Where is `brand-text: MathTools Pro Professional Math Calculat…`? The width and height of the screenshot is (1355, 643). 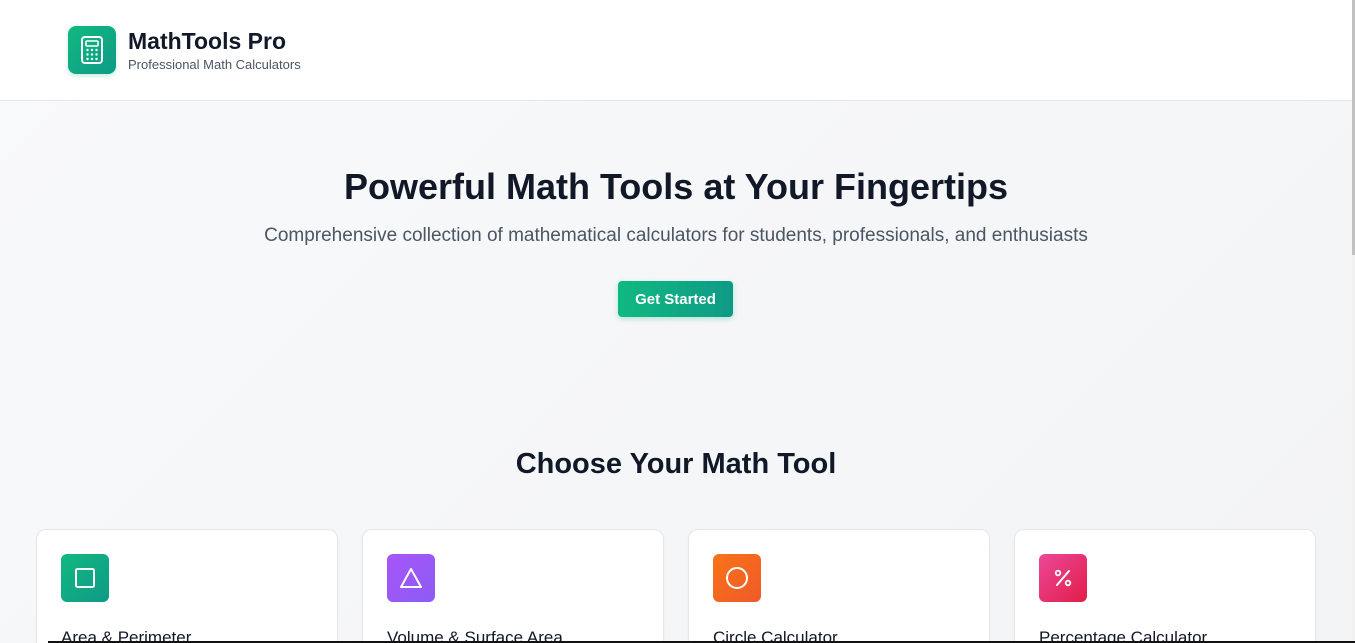 brand-text: MathTools Pro Professional Math Calculat… is located at coordinates (214, 50).